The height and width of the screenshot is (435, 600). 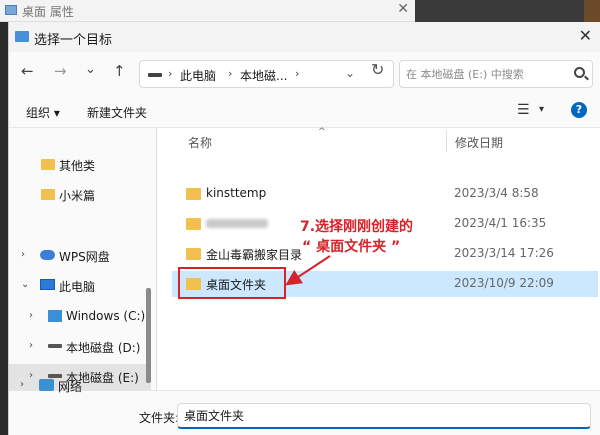 What do you see at coordinates (70, 387) in the screenshot?
I see `sidebar-item-label: 网络` at bounding box center [70, 387].